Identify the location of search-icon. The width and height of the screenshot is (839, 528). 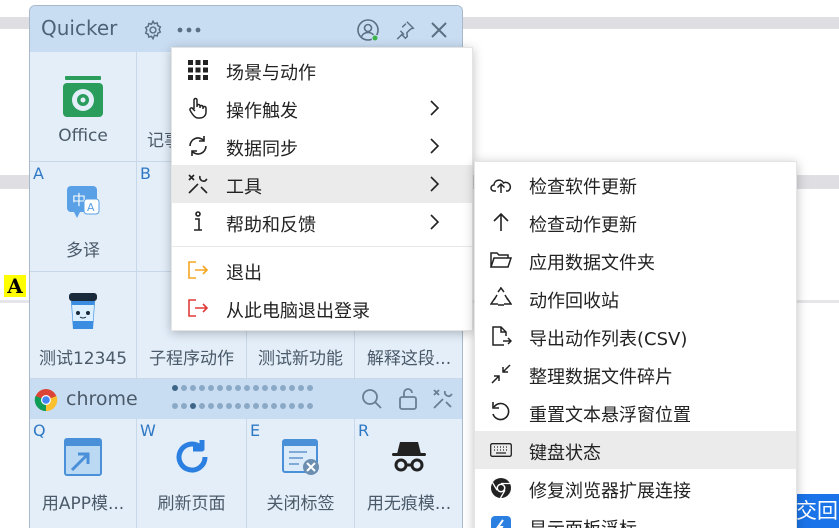
(372, 401).